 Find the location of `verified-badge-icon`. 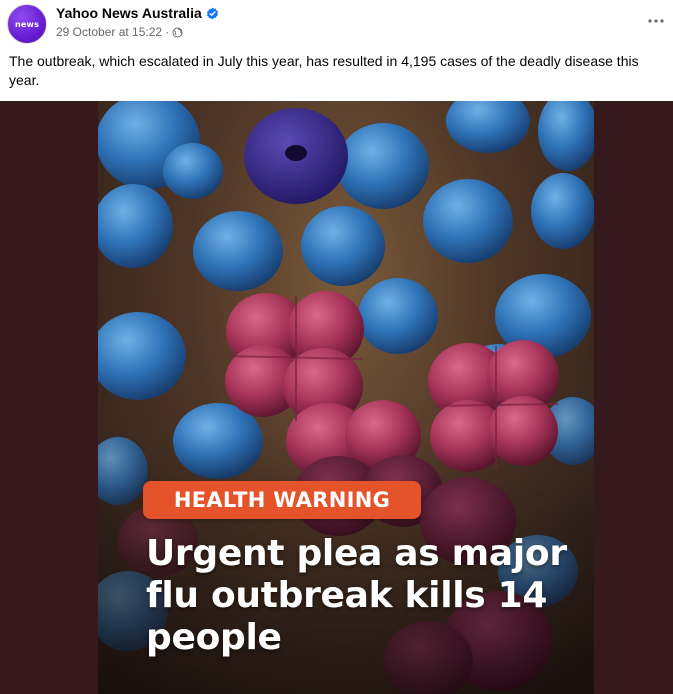

verified-badge-icon is located at coordinates (212, 13).